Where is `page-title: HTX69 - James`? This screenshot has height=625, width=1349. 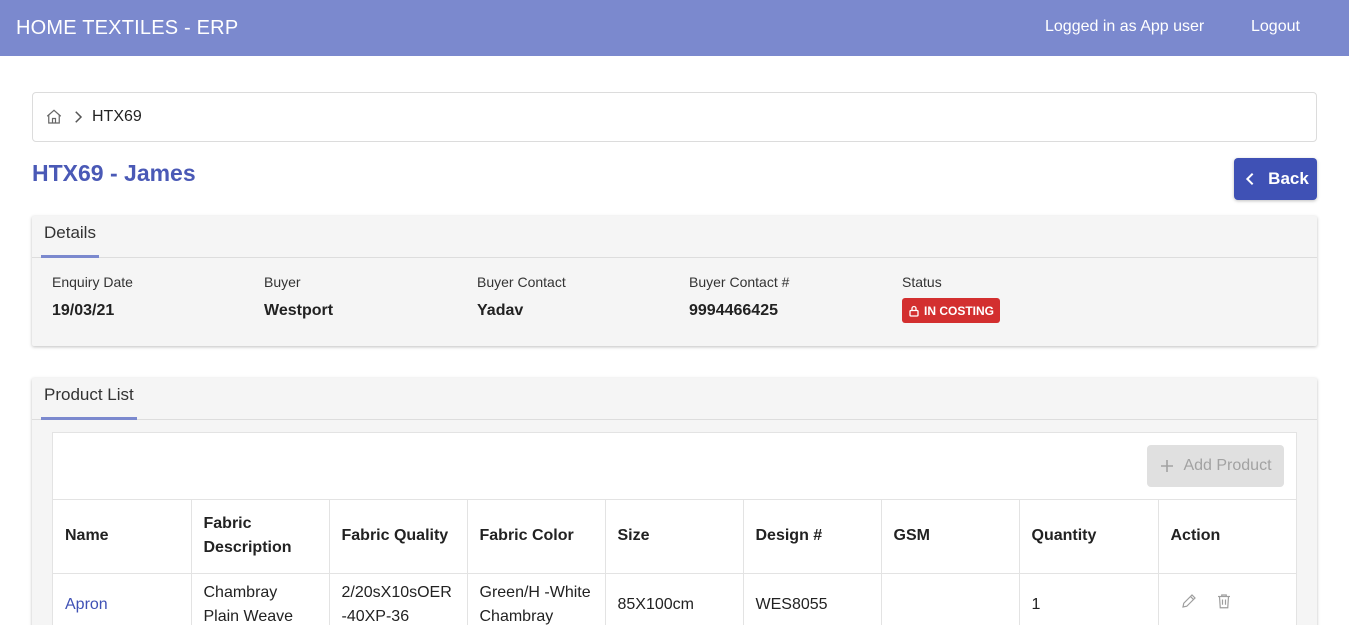 page-title: HTX69 - James is located at coordinates (114, 173).